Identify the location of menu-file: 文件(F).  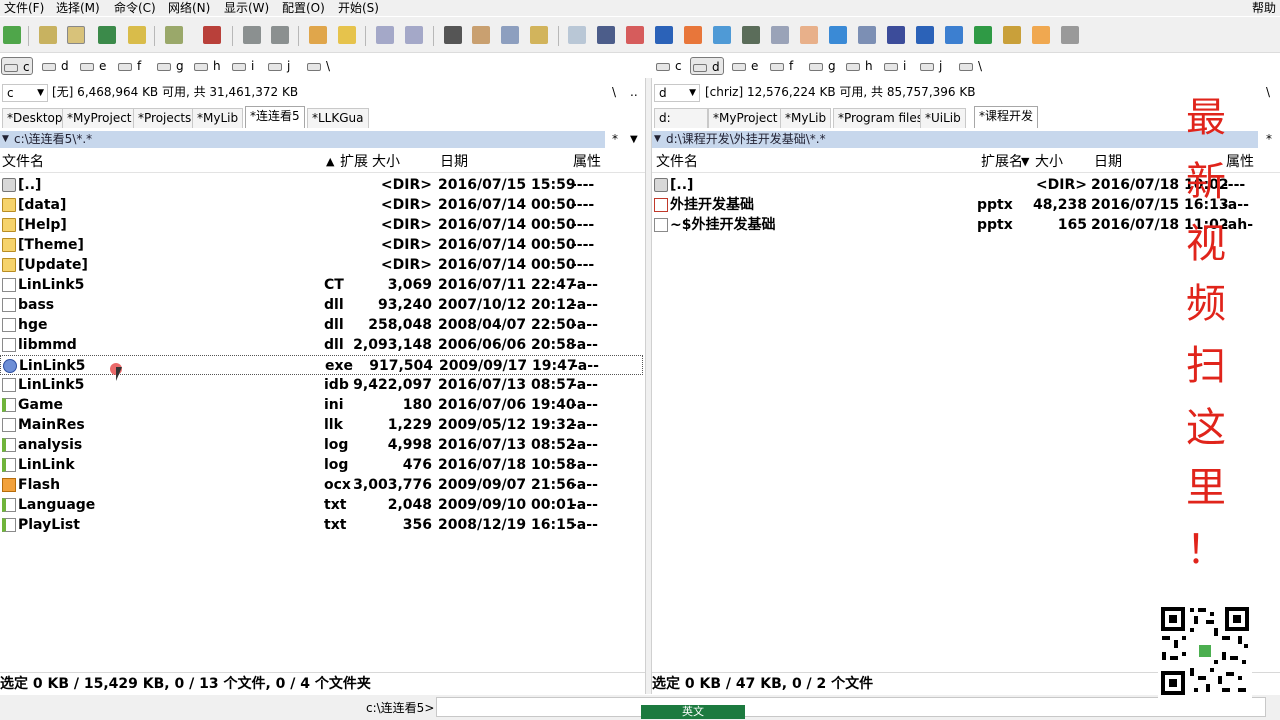
(24, 8).